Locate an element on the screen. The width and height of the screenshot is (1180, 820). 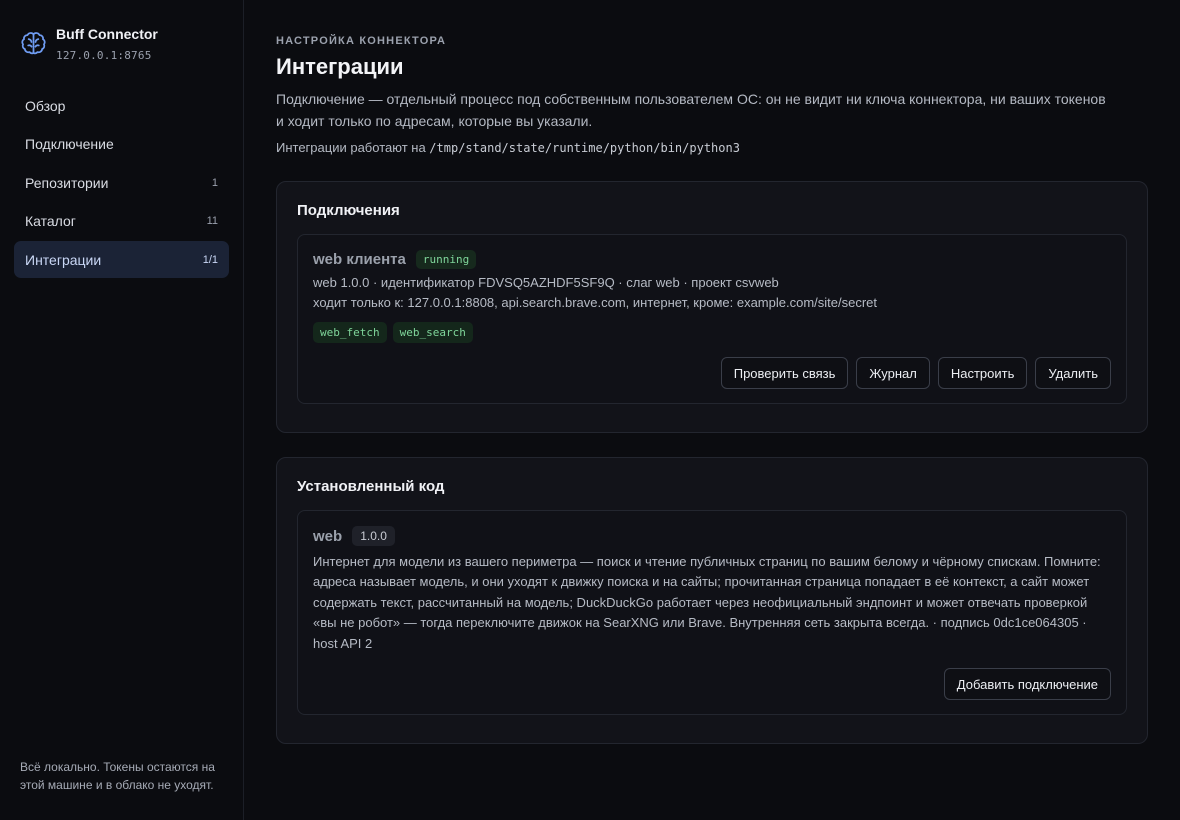
section-eyebrow: НАСТРОЙКА КОННЕКТОРА is located at coordinates (361, 41).